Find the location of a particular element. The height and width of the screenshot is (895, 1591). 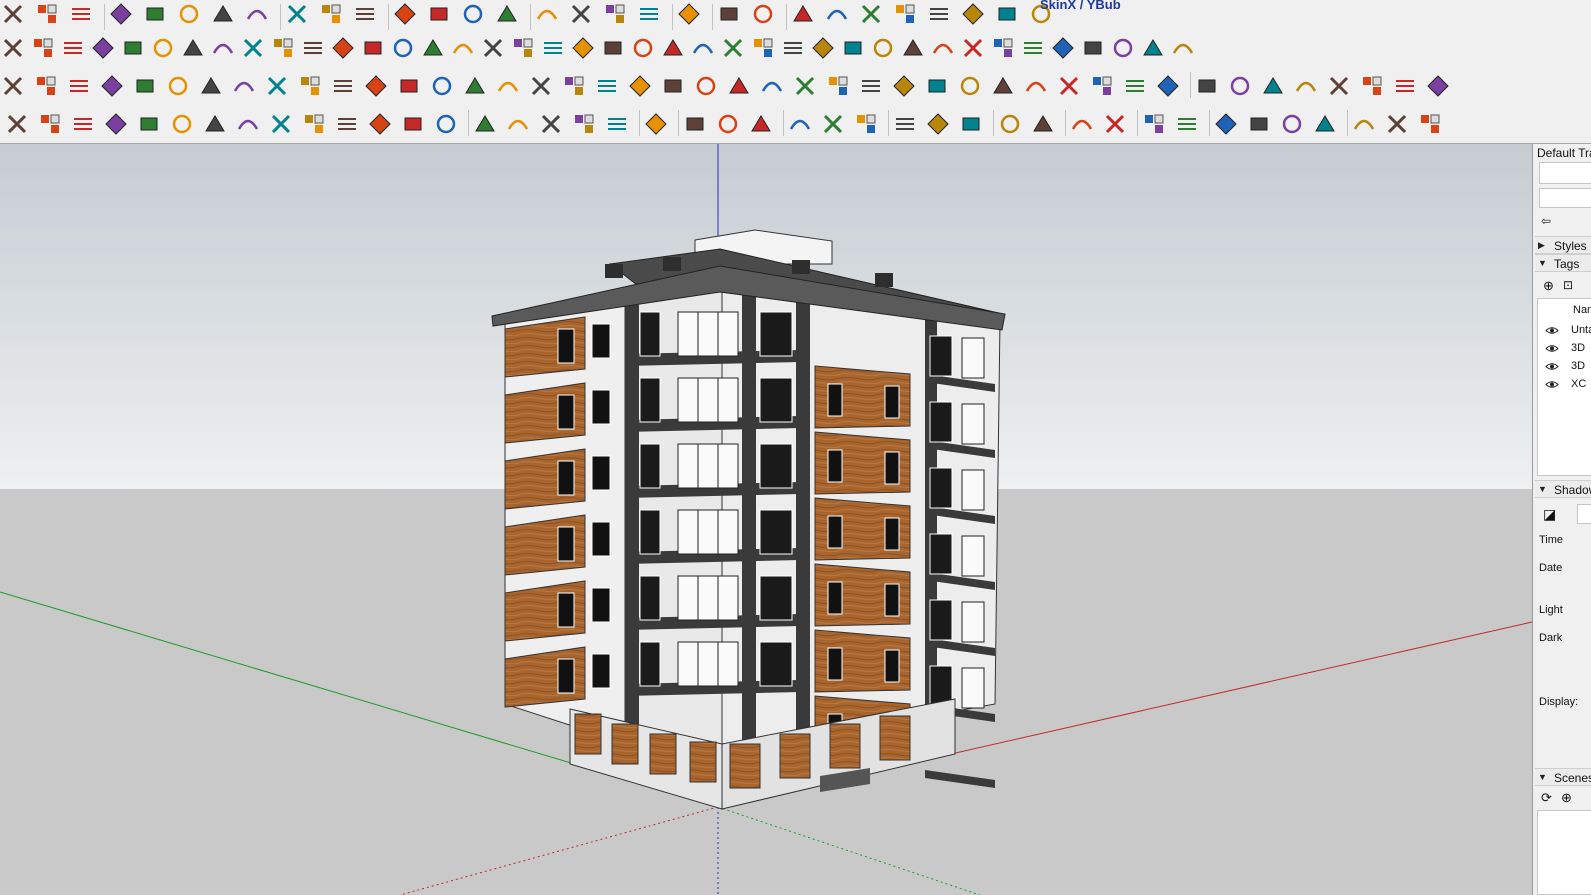

polygon-icon is located at coordinates (133, 48).